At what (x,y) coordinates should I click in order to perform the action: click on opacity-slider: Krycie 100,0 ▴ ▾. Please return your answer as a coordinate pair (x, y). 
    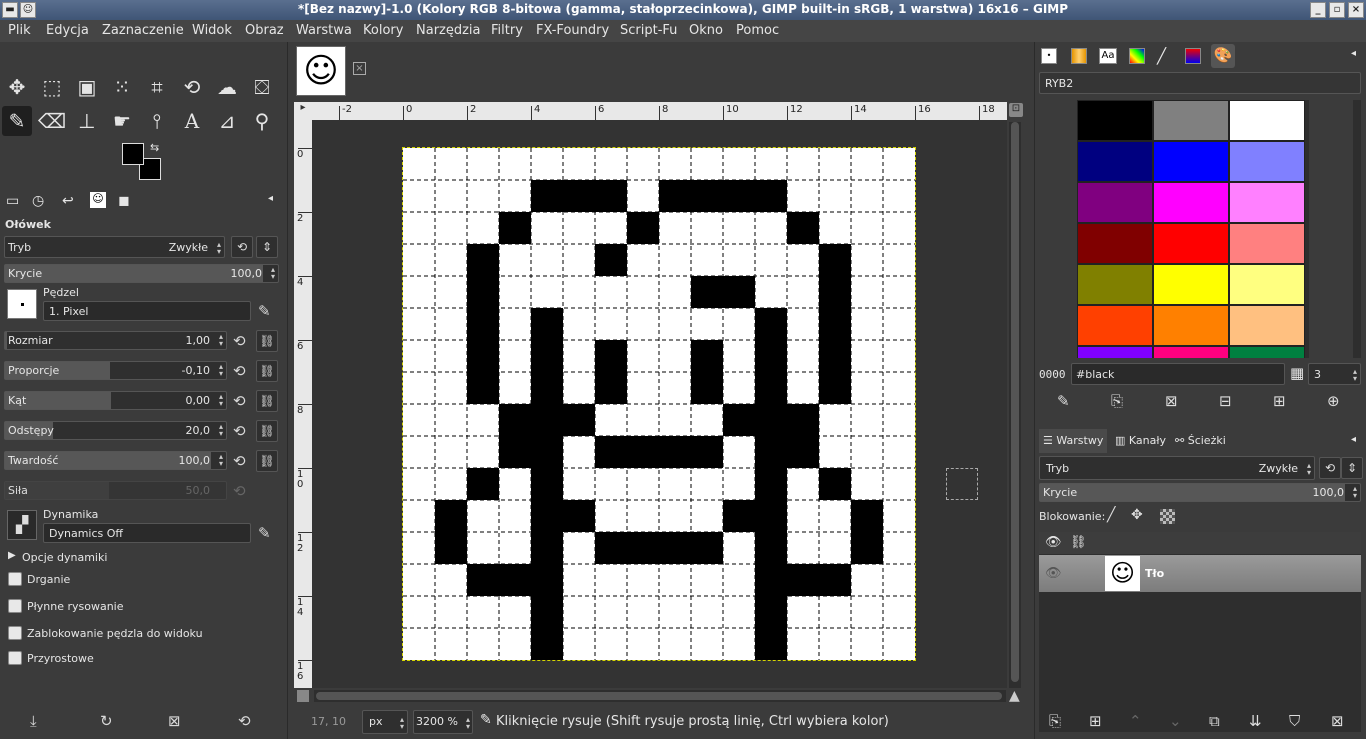
    Looking at the image, I should click on (141, 273).